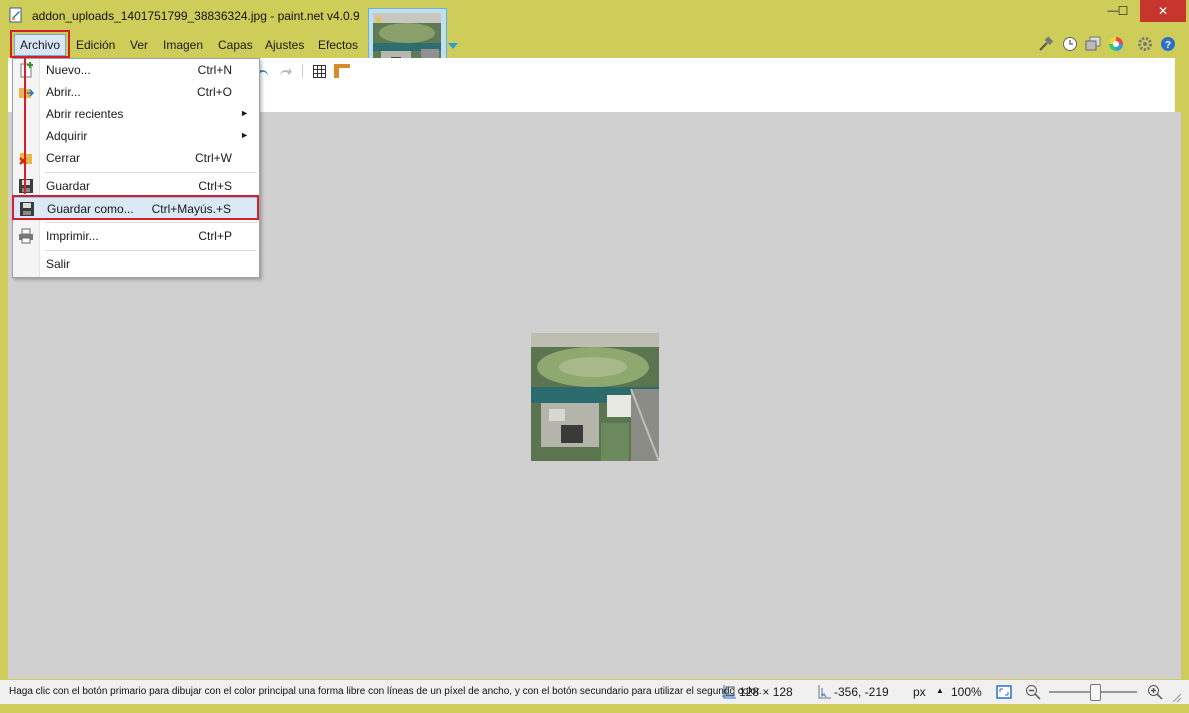  Describe the element at coordinates (285, 73) in the screenshot. I see `redo-icon` at that location.